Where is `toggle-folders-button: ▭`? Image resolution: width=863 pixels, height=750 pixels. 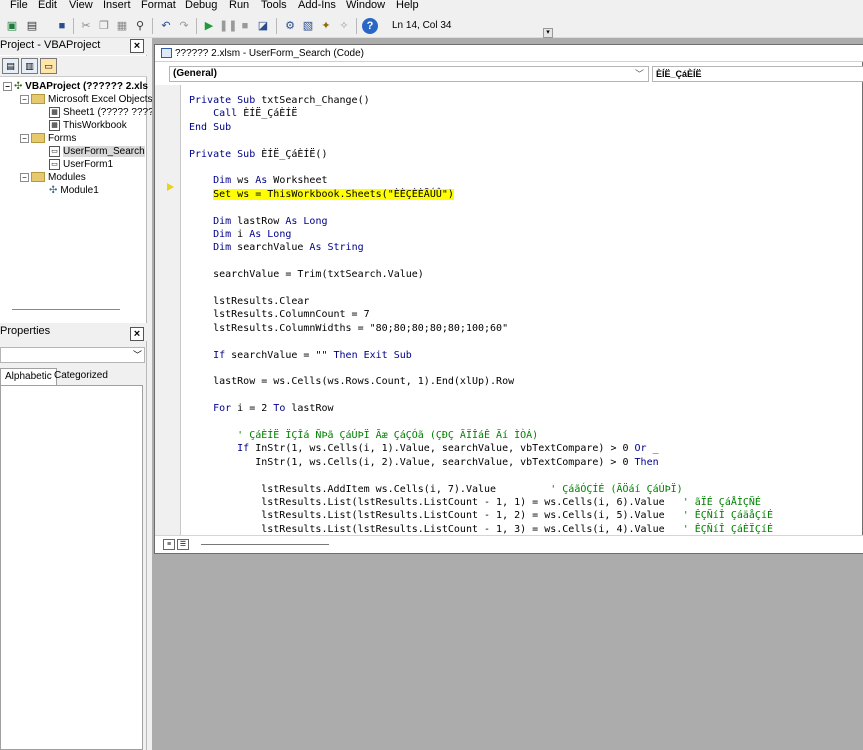 toggle-folders-button: ▭ is located at coordinates (48, 66).